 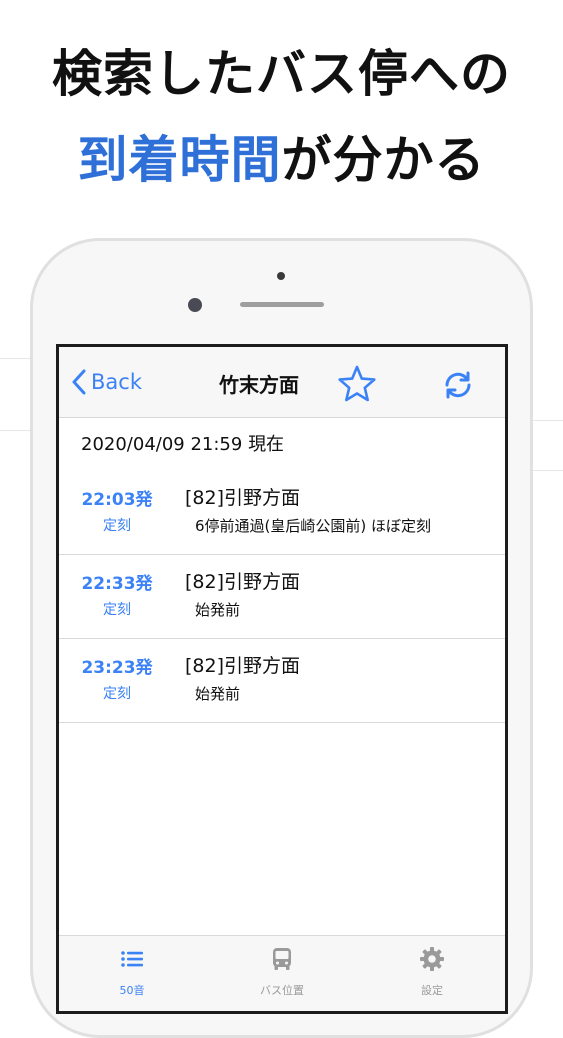 What do you see at coordinates (183, 444) in the screenshot?
I see `current-time-label: 2020/04/09 21:59 現在` at bounding box center [183, 444].